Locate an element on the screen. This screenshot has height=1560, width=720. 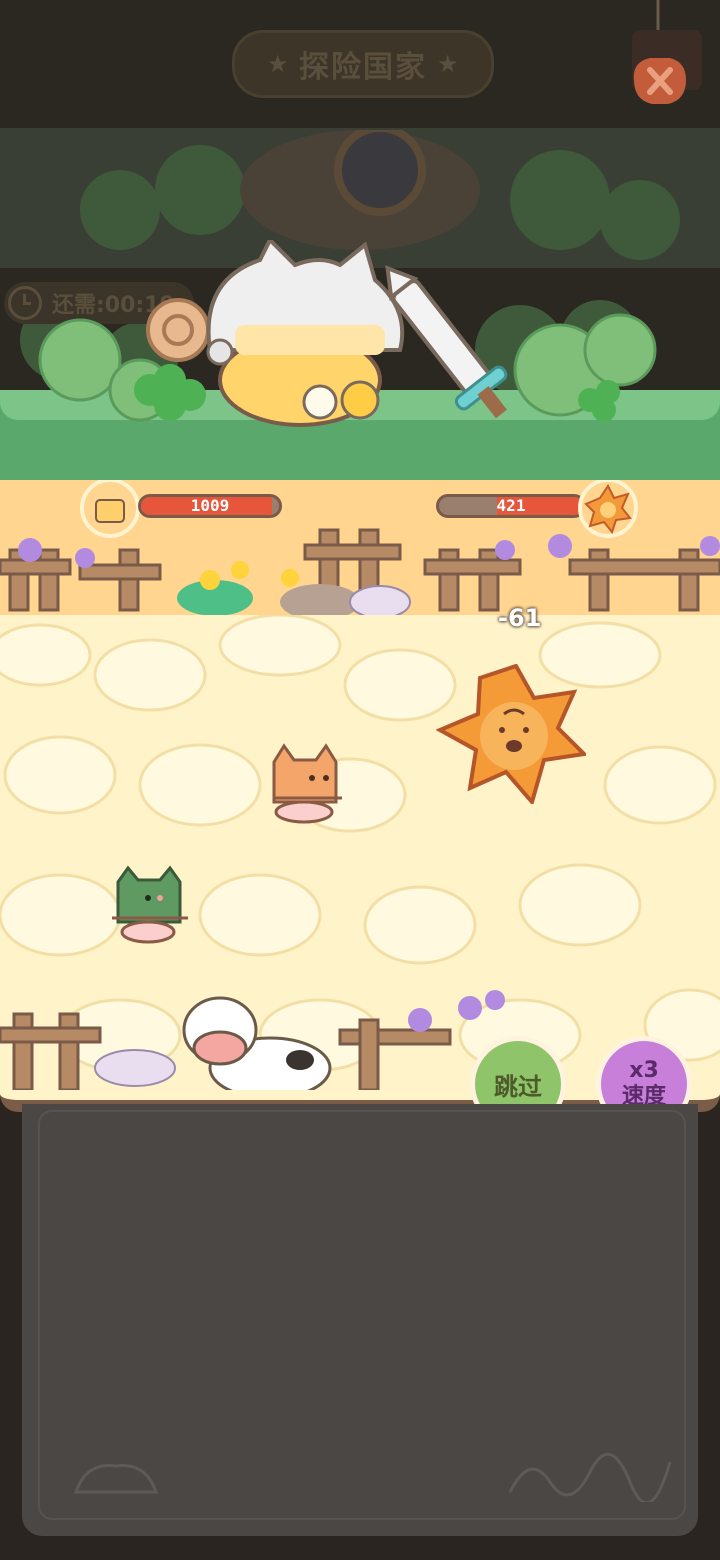
skip-button-label: 跳过 is located at coordinates (518, 1086).